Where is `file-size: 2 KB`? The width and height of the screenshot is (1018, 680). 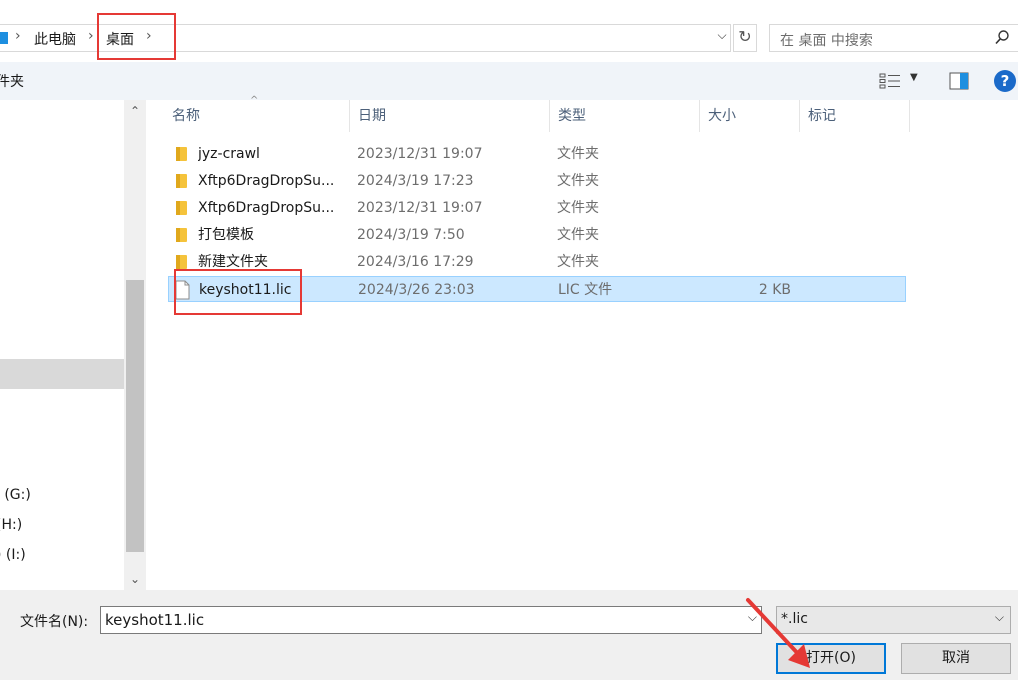 file-size: 2 KB is located at coordinates (774, 290).